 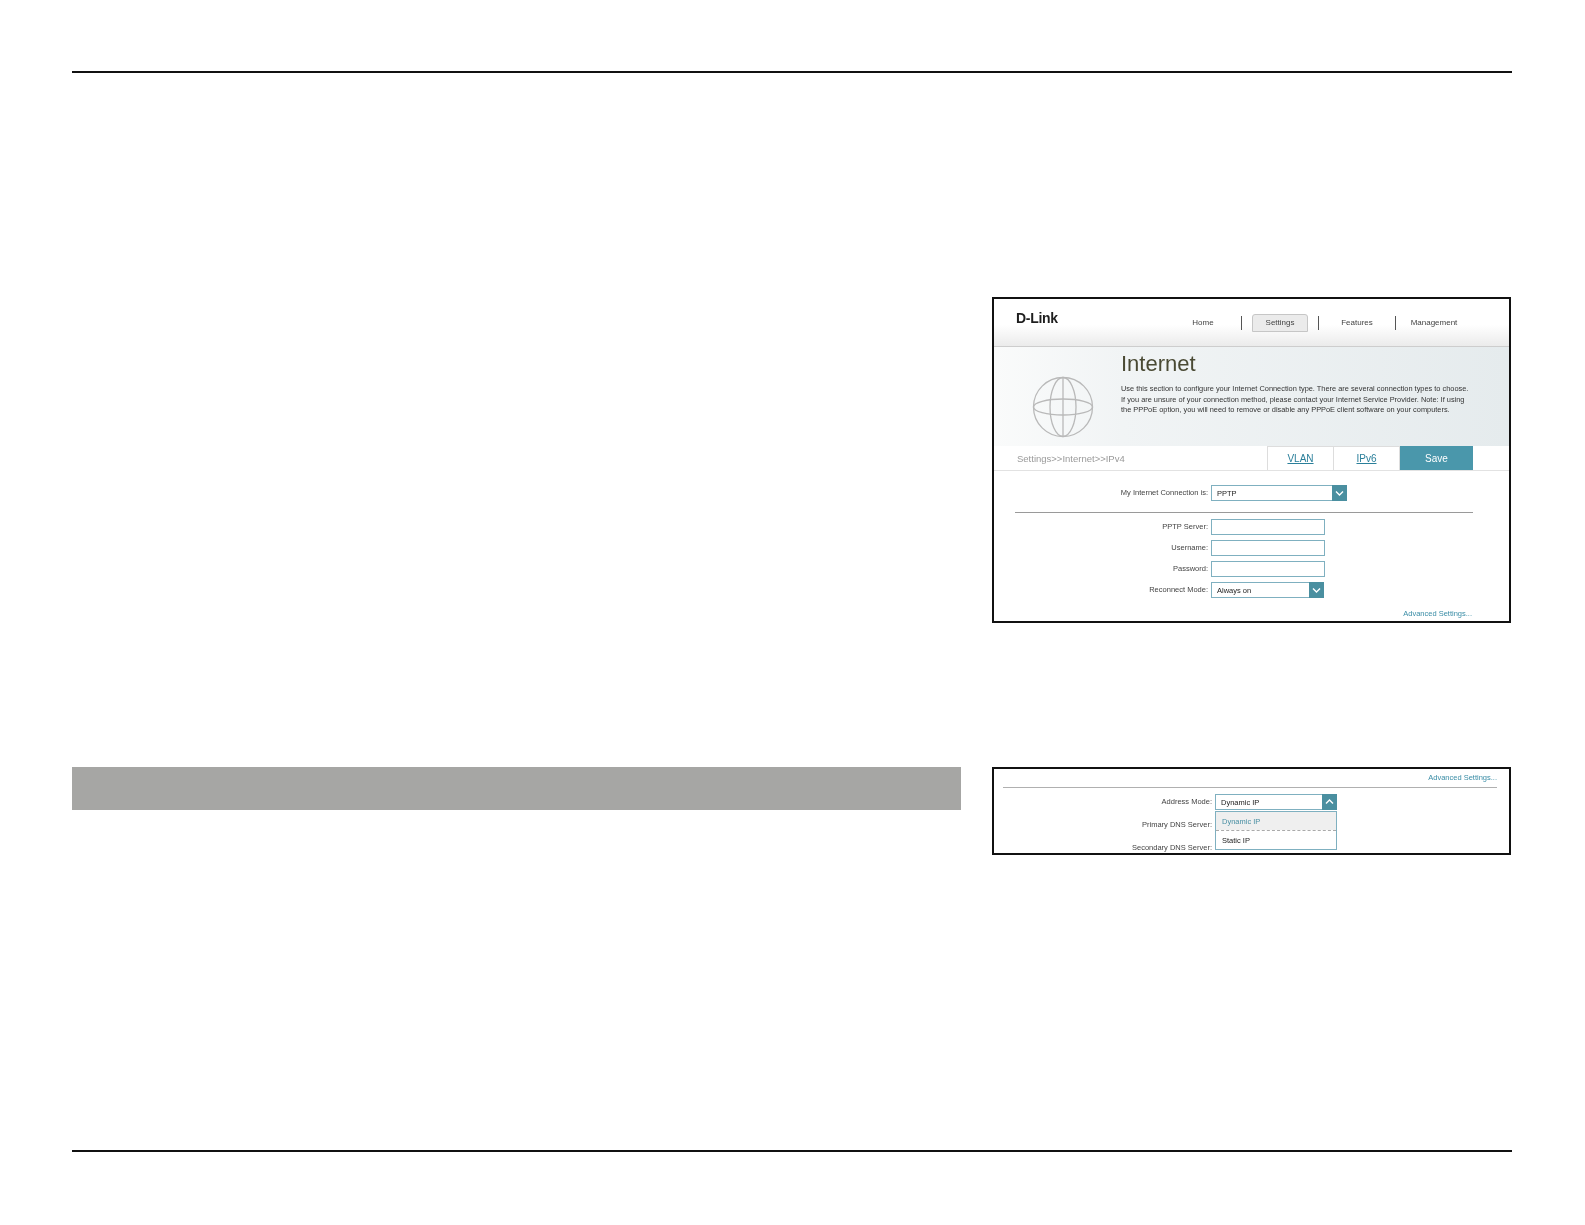 What do you see at coordinates (1159, 364) in the screenshot?
I see `page-title: Internet` at bounding box center [1159, 364].